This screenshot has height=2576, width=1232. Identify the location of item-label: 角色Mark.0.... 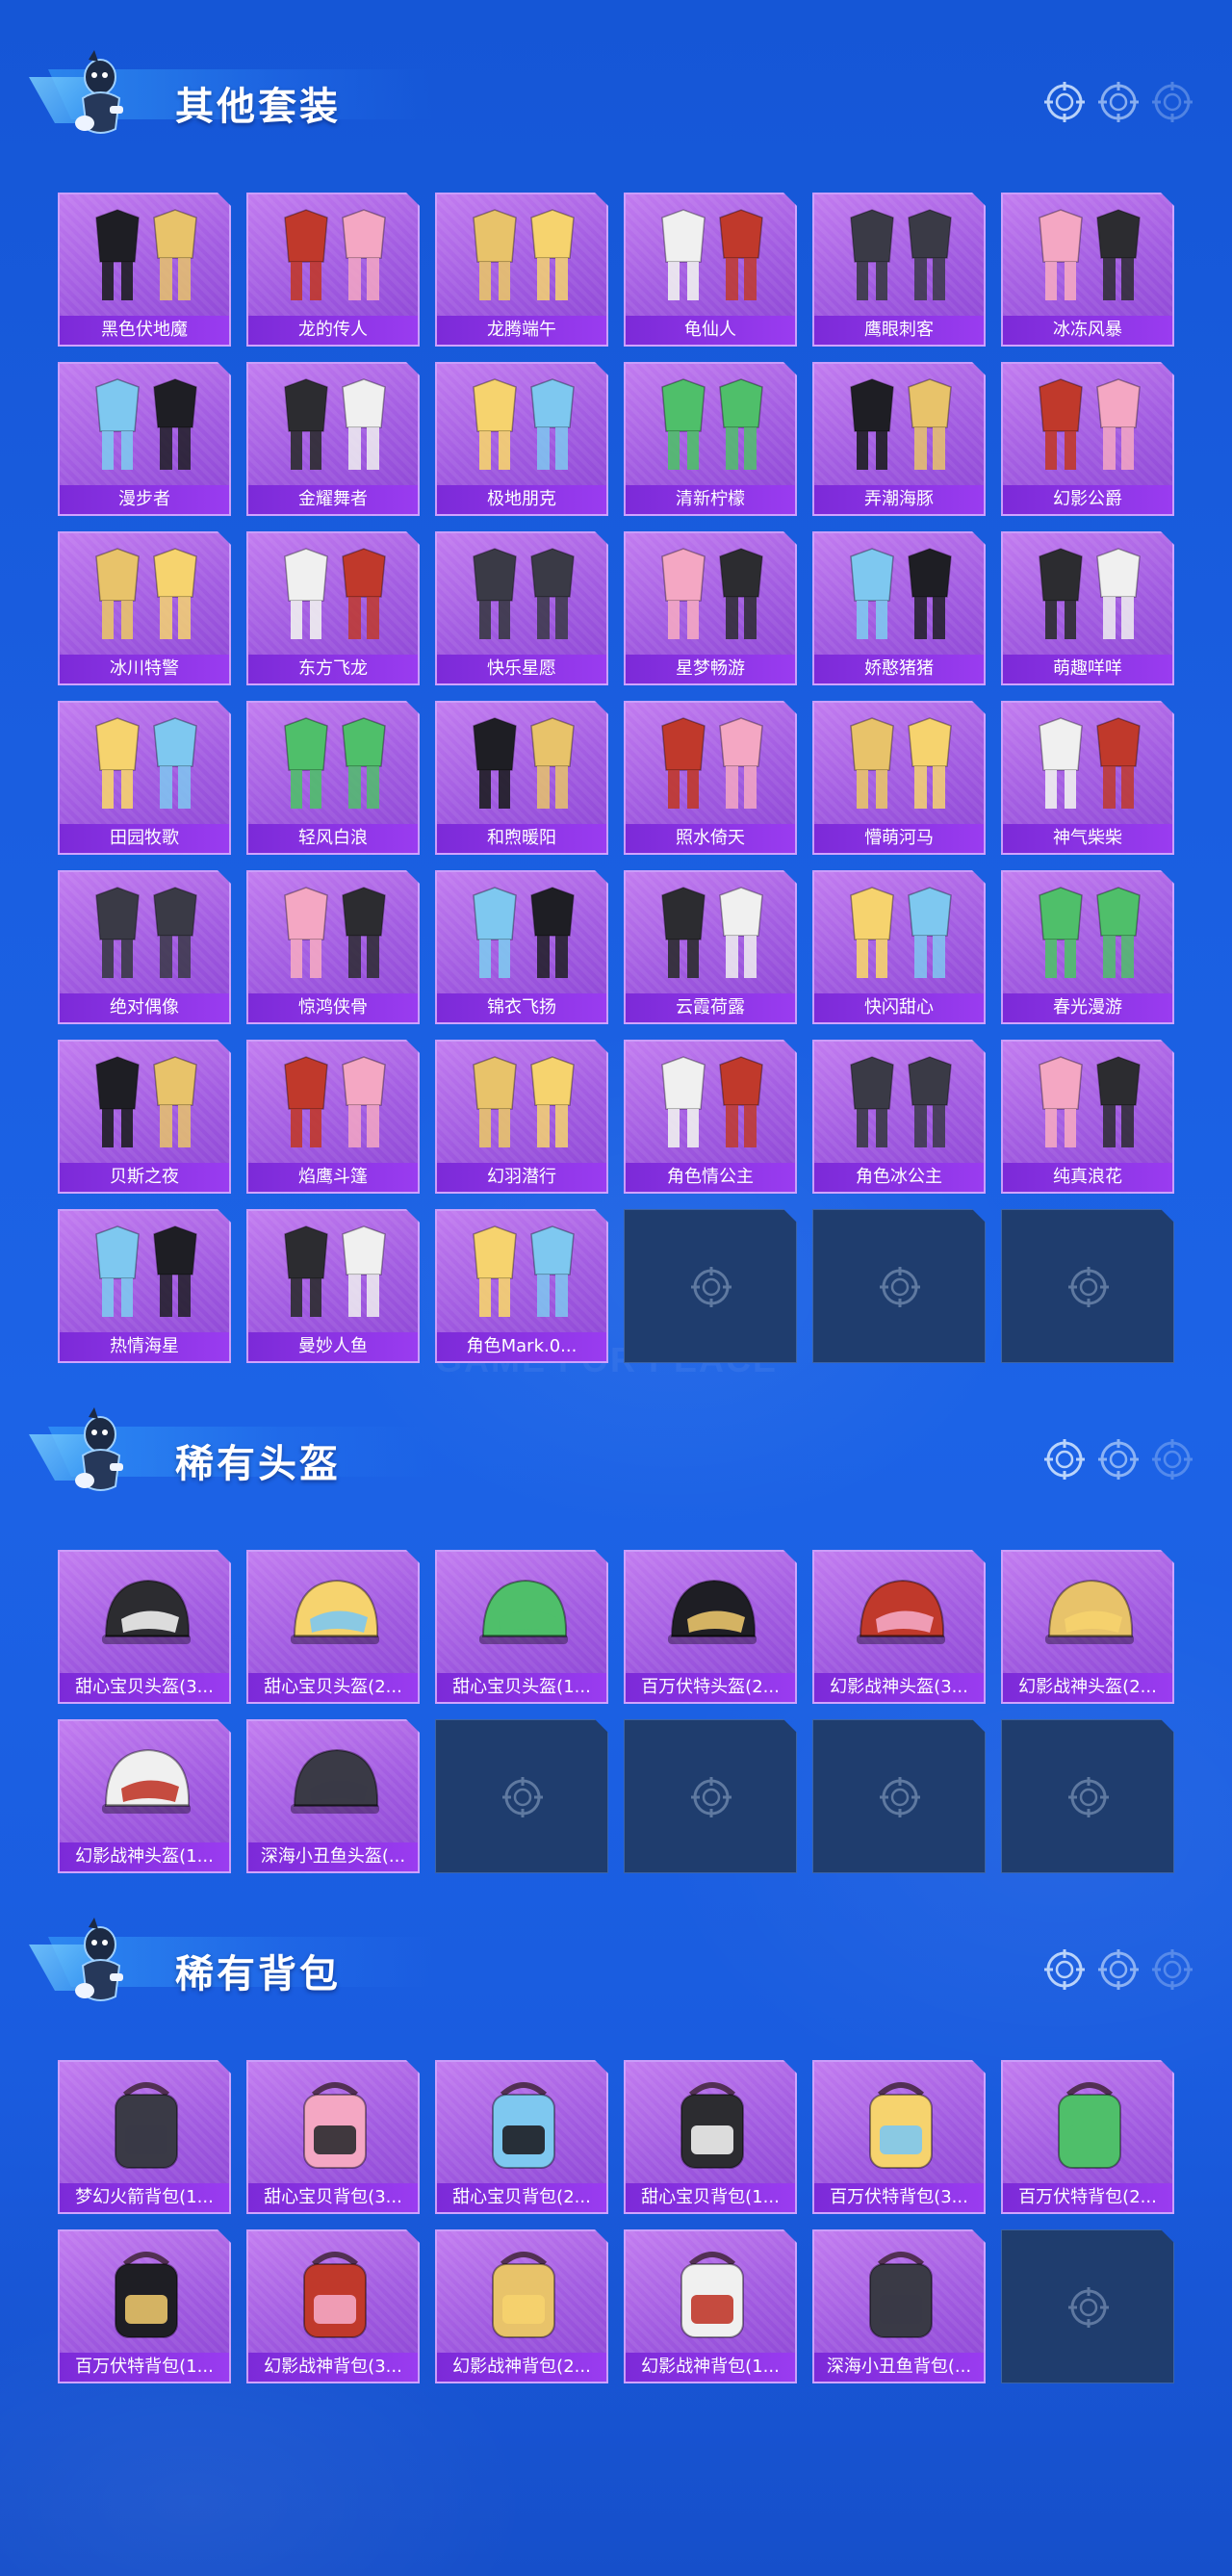
(521, 1347).